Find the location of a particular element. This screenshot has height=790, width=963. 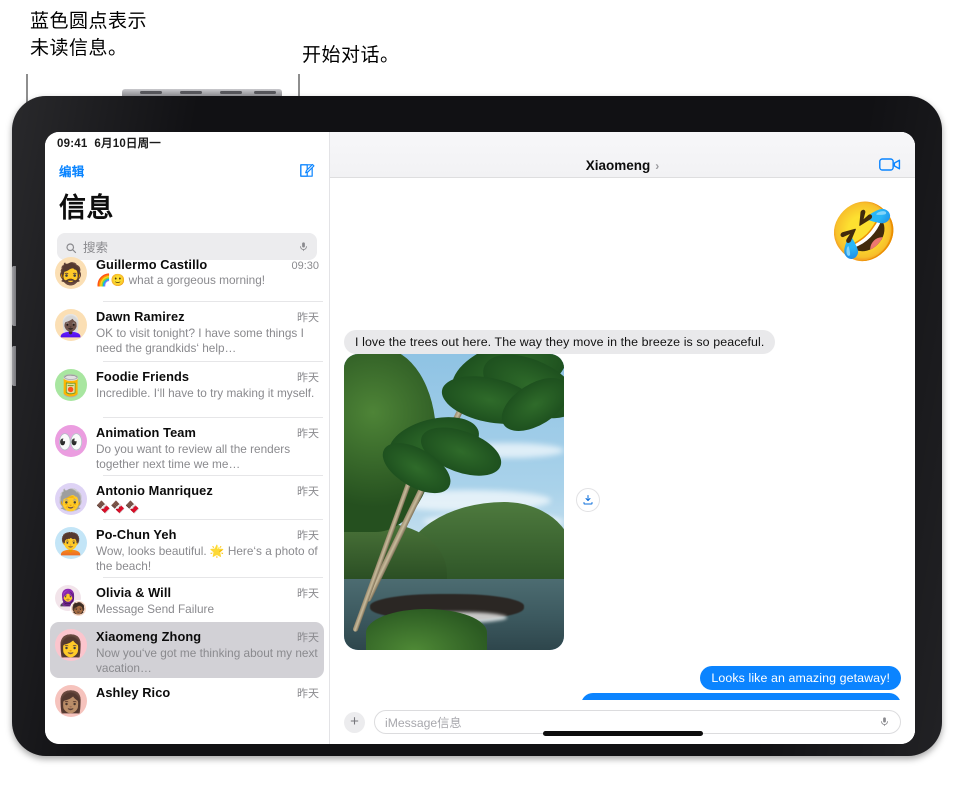

avatar: 🧔 is located at coordinates (71, 273).